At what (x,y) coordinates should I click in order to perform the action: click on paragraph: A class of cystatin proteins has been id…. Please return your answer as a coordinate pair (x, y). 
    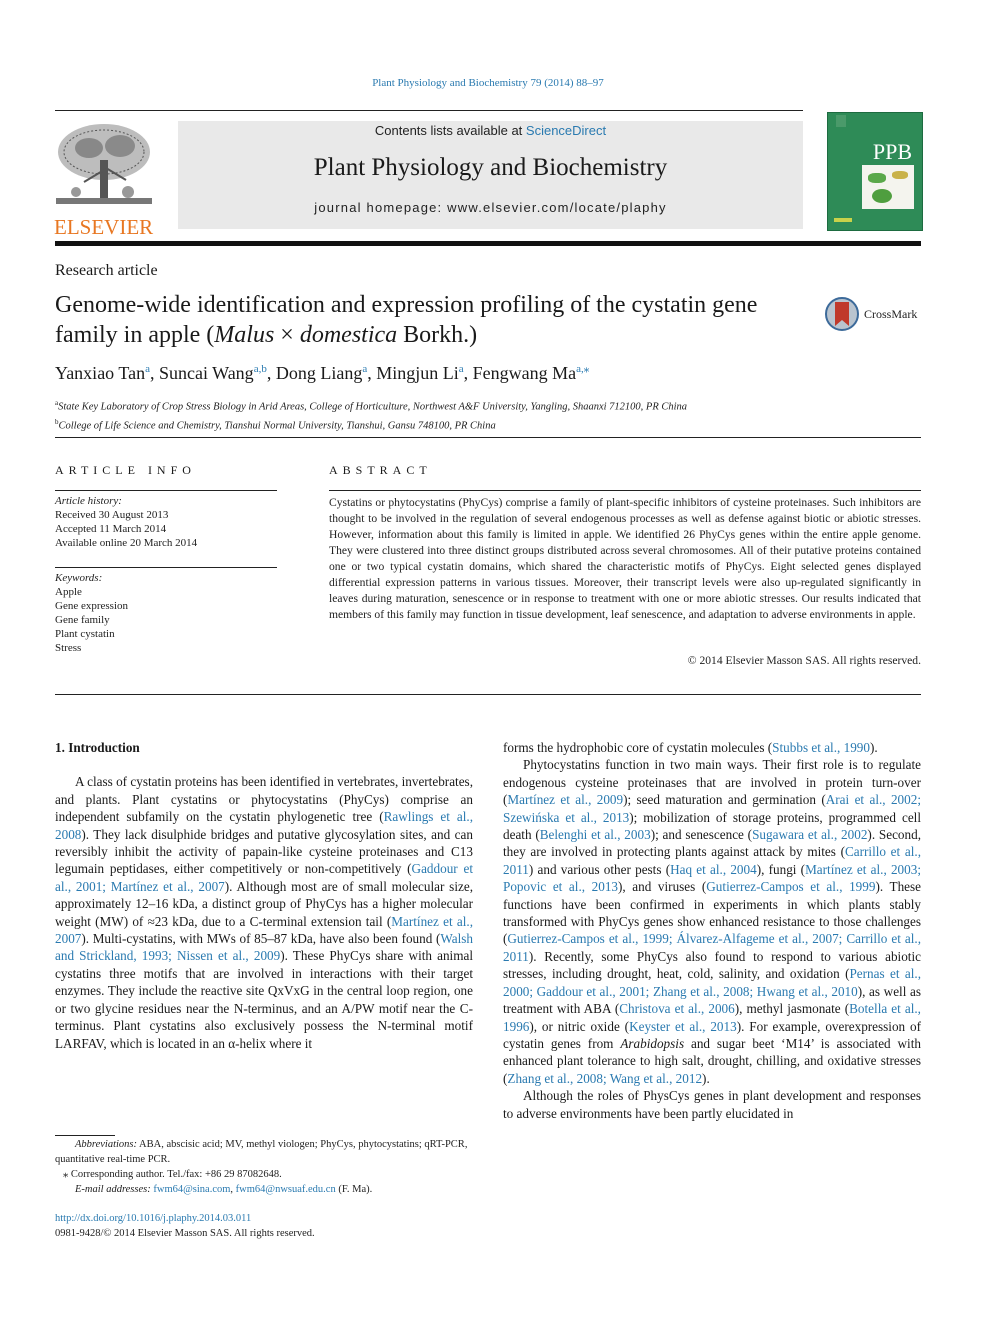
    Looking at the image, I should click on (264, 912).